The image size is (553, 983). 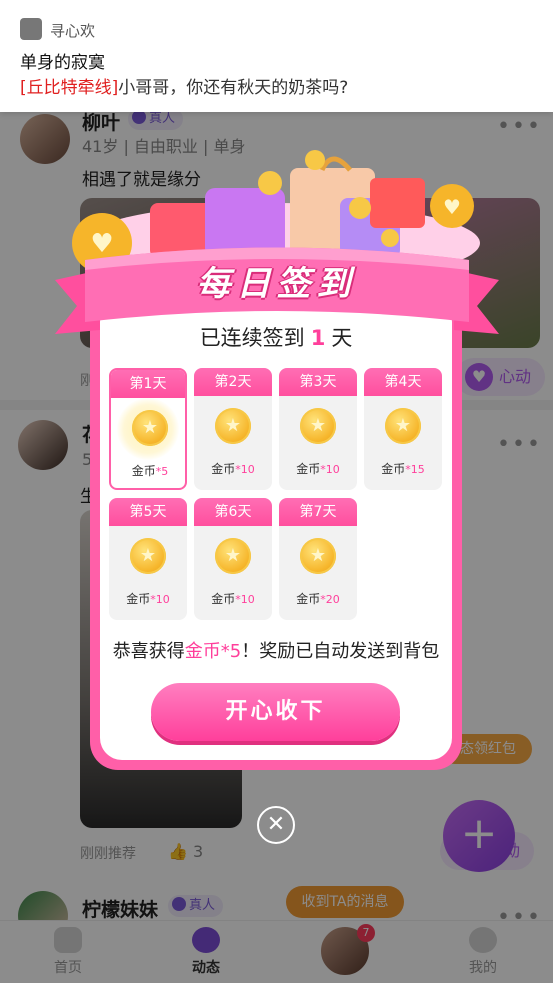 I want to click on notification-tag: [丘比特牵线], so click(x=69, y=88).